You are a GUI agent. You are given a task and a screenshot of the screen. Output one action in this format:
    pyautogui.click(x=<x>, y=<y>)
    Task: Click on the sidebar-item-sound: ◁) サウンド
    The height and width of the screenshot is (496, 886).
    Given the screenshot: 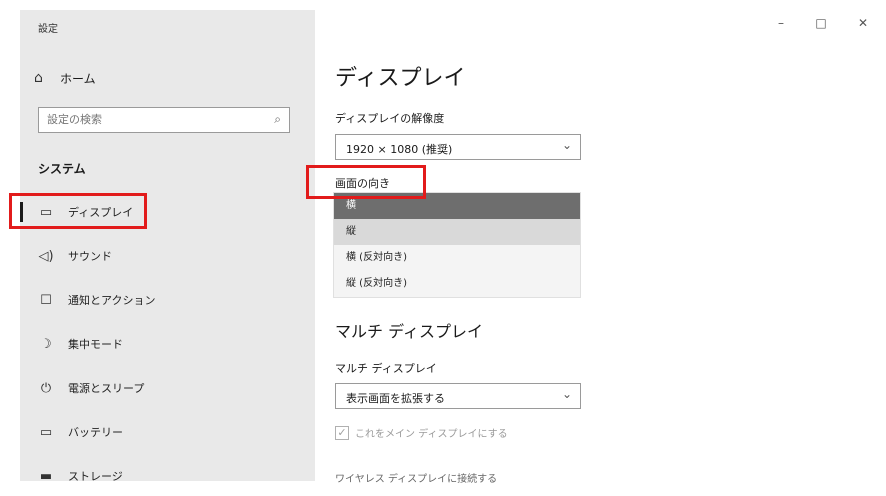 What is the action you would take?
    pyautogui.click(x=167, y=256)
    